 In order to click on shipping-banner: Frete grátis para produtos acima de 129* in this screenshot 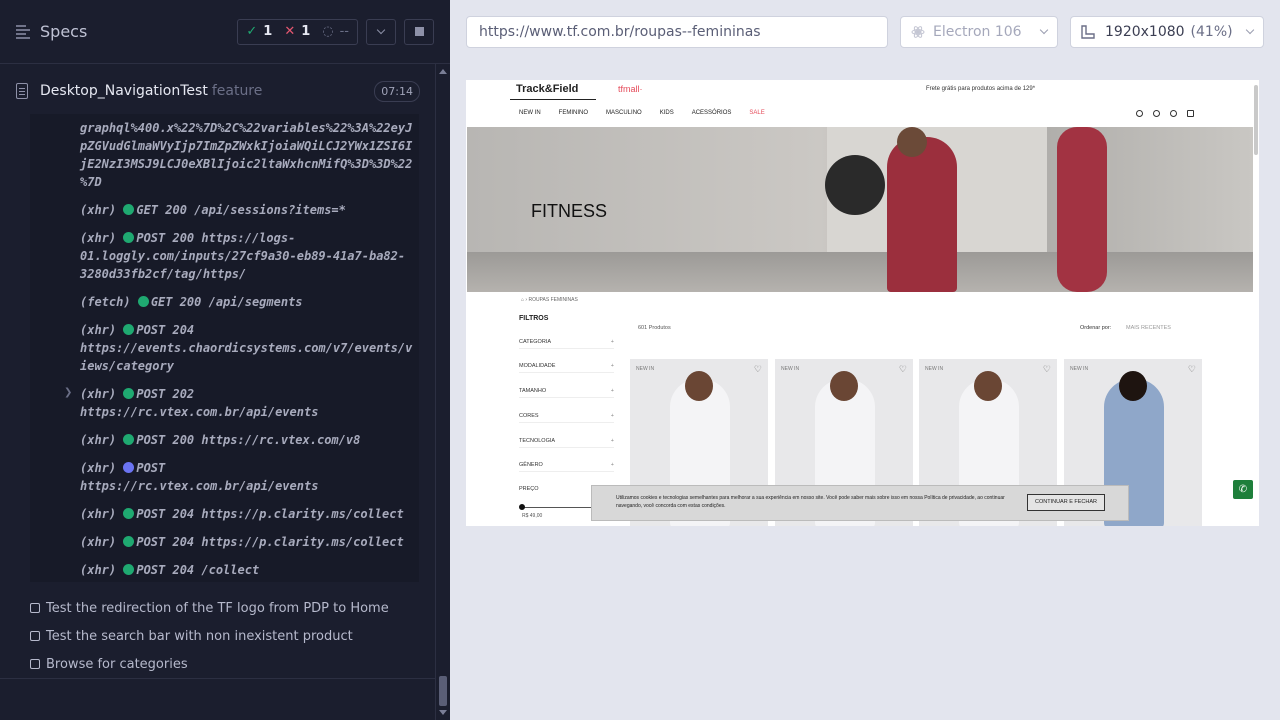, I will do `click(981, 89)`.